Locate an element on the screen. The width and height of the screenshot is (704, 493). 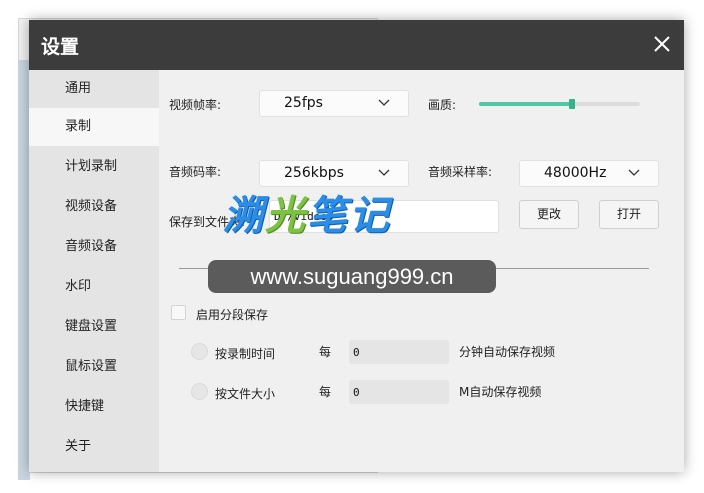
time-suffix-label: 分钟自动保存视频 is located at coordinates (507, 352).